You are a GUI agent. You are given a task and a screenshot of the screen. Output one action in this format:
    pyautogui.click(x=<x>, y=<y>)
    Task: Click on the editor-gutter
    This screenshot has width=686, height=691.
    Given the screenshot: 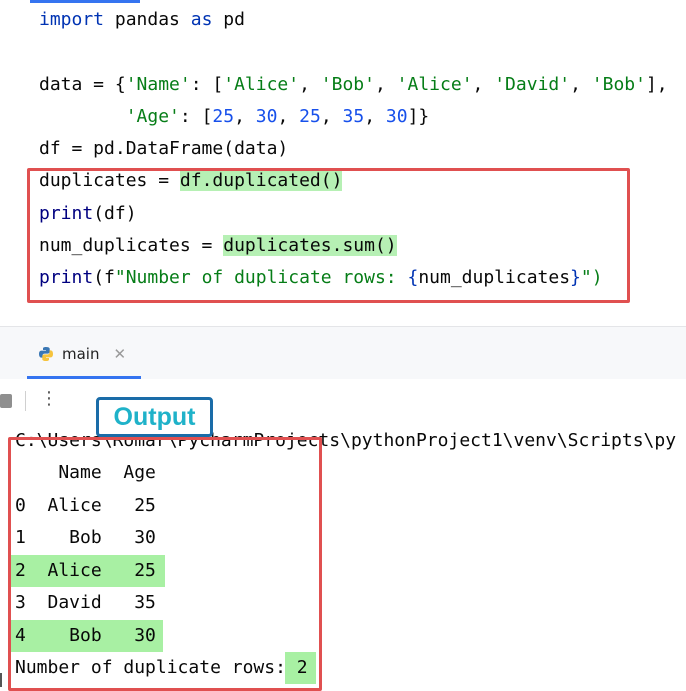 What is the action you would take?
    pyautogui.click(x=15, y=163)
    